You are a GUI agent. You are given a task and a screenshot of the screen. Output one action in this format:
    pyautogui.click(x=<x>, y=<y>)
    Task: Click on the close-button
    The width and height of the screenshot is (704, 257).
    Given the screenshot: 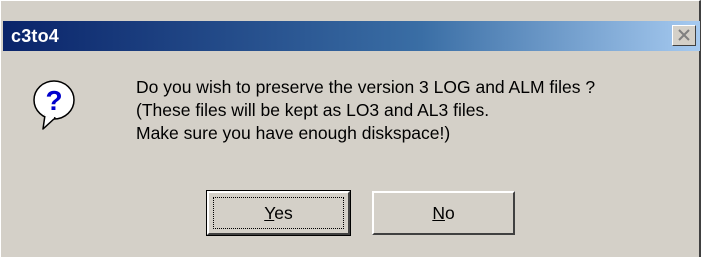 What is the action you would take?
    pyautogui.click(x=684, y=35)
    